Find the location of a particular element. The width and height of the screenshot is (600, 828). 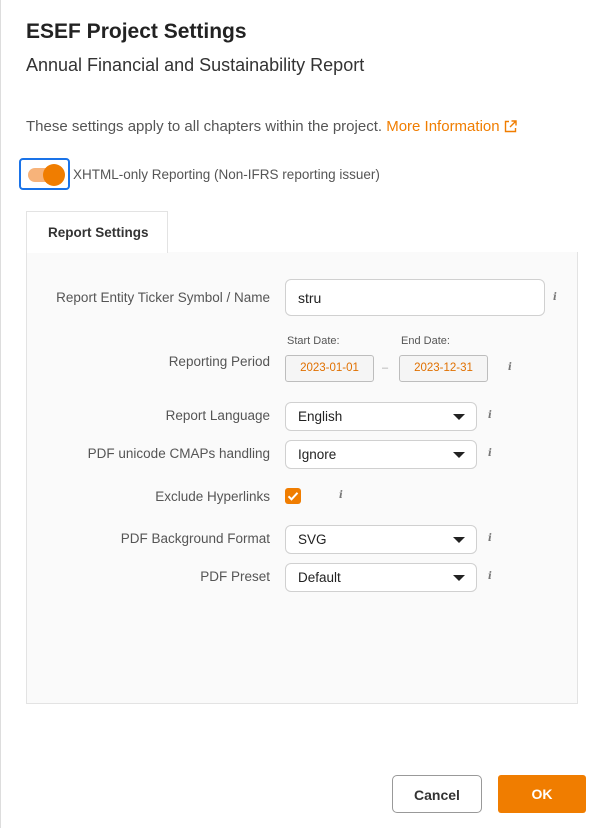

report-language-label: Report Language is located at coordinates (217, 415).